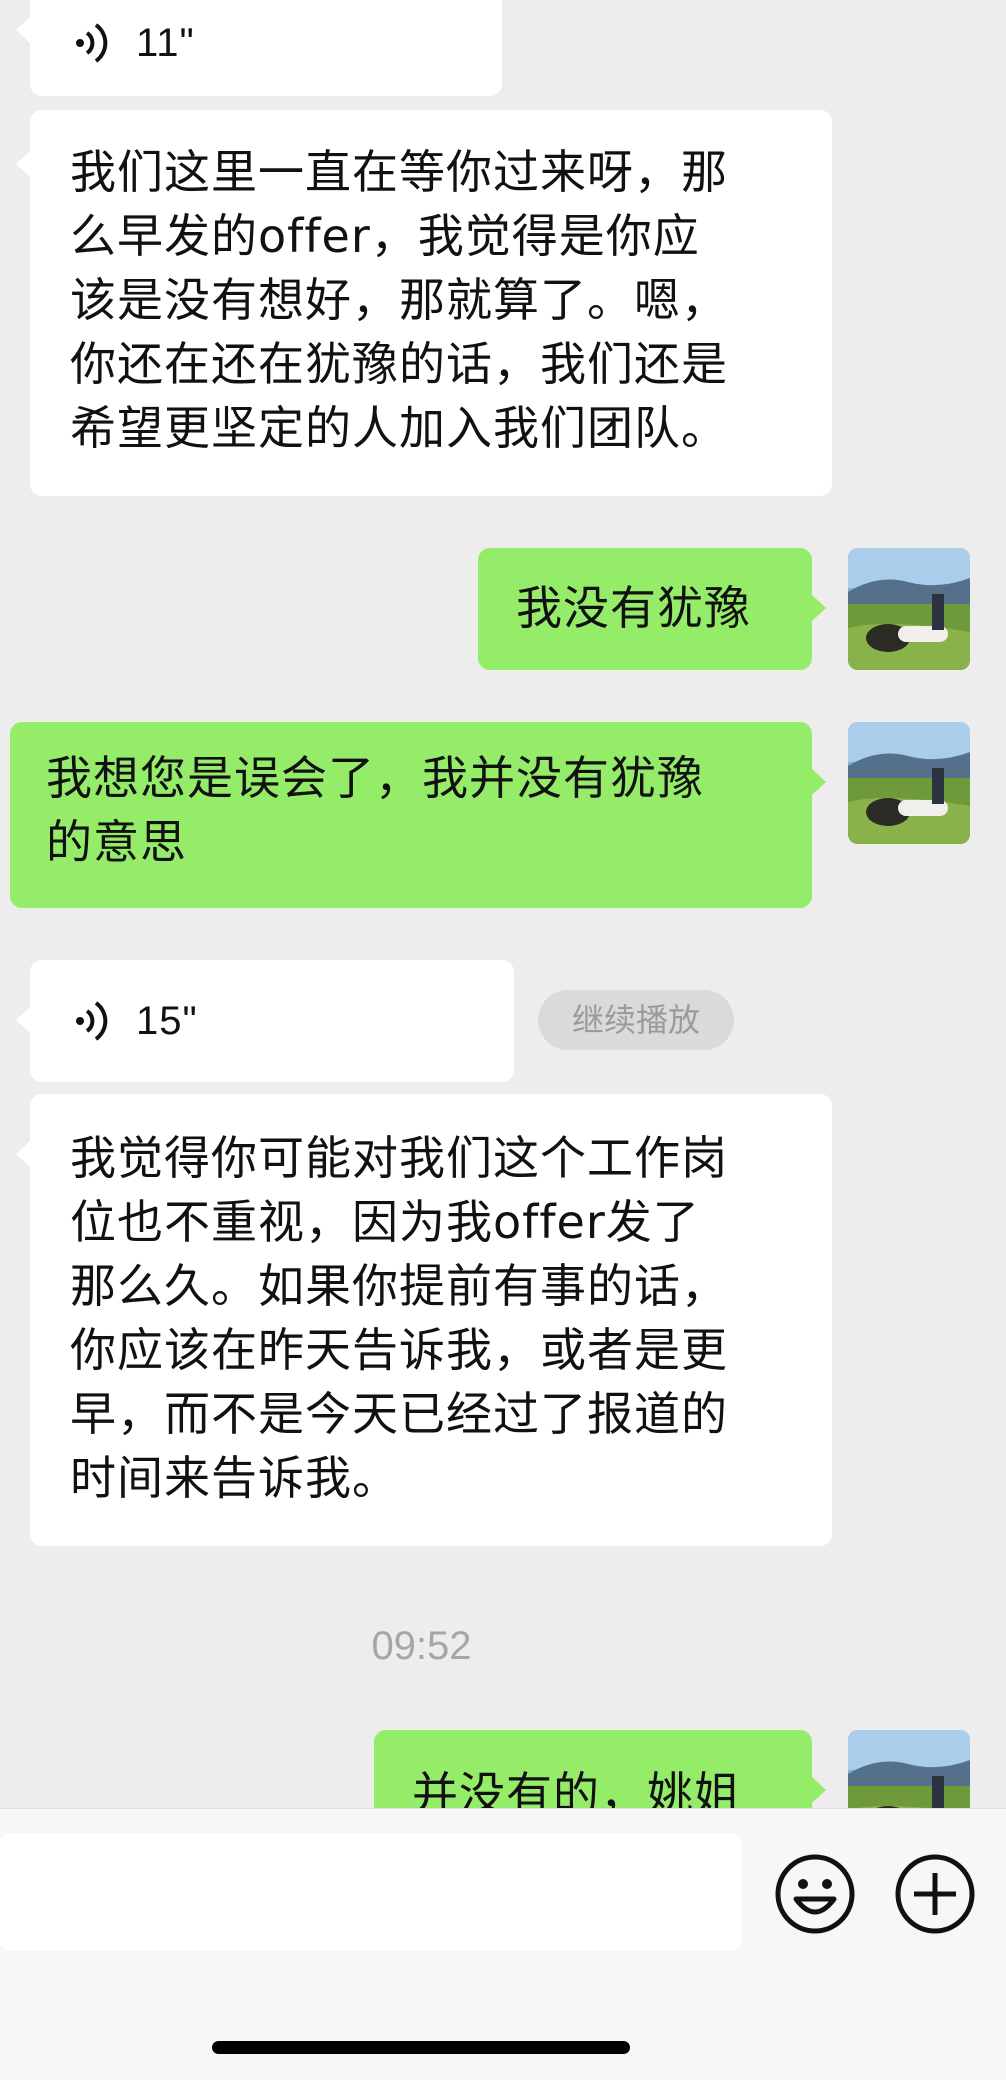 The image size is (1006, 2080). I want to click on message-line: 我想您是误会了，我并没有犹豫, so click(375, 778).